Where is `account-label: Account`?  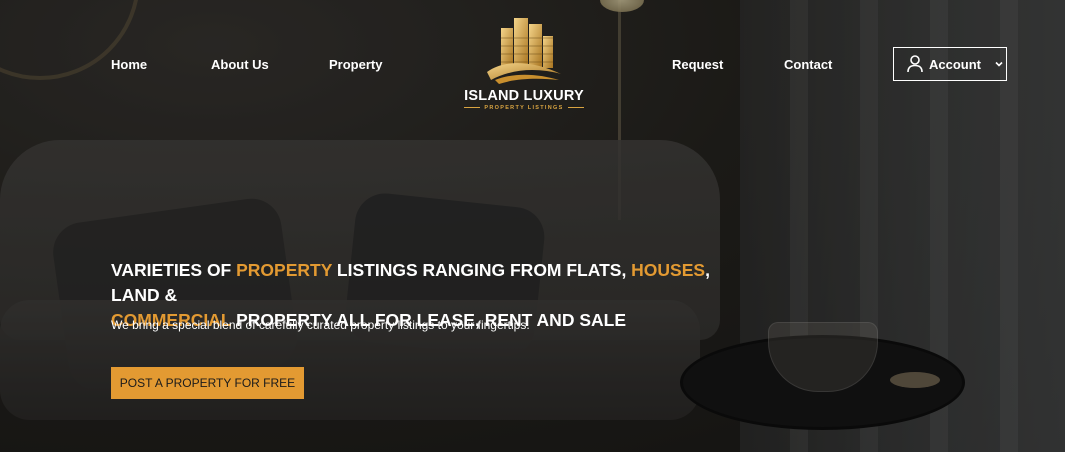 account-label: Account is located at coordinates (955, 64).